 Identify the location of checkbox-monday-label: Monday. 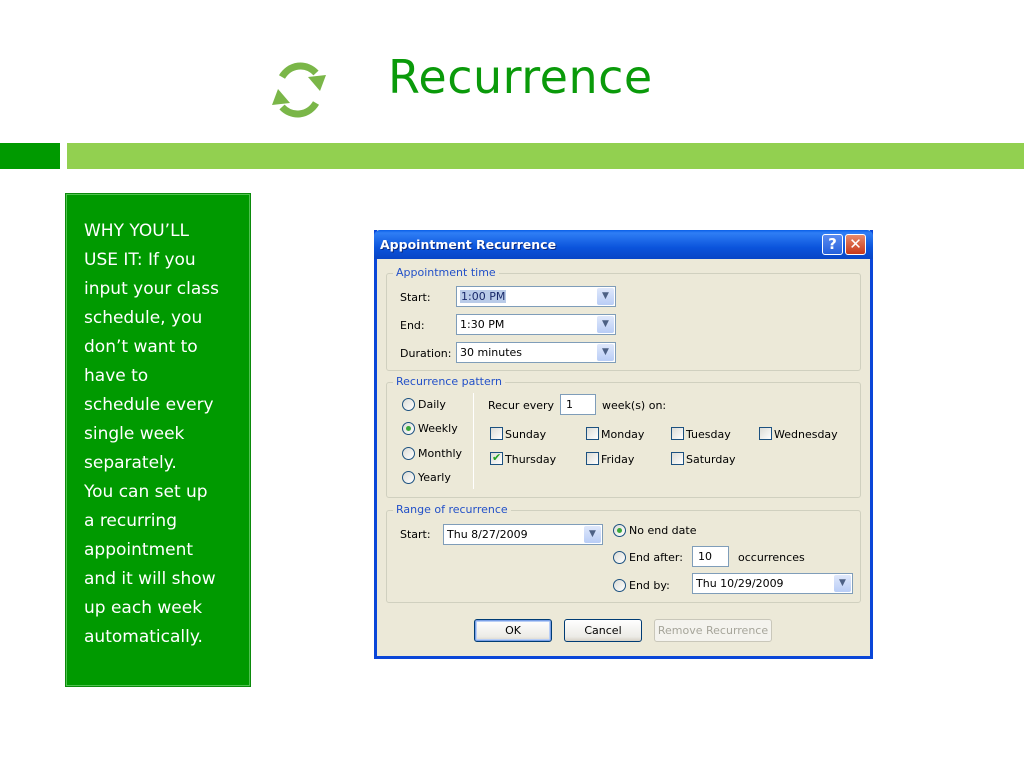
(623, 434).